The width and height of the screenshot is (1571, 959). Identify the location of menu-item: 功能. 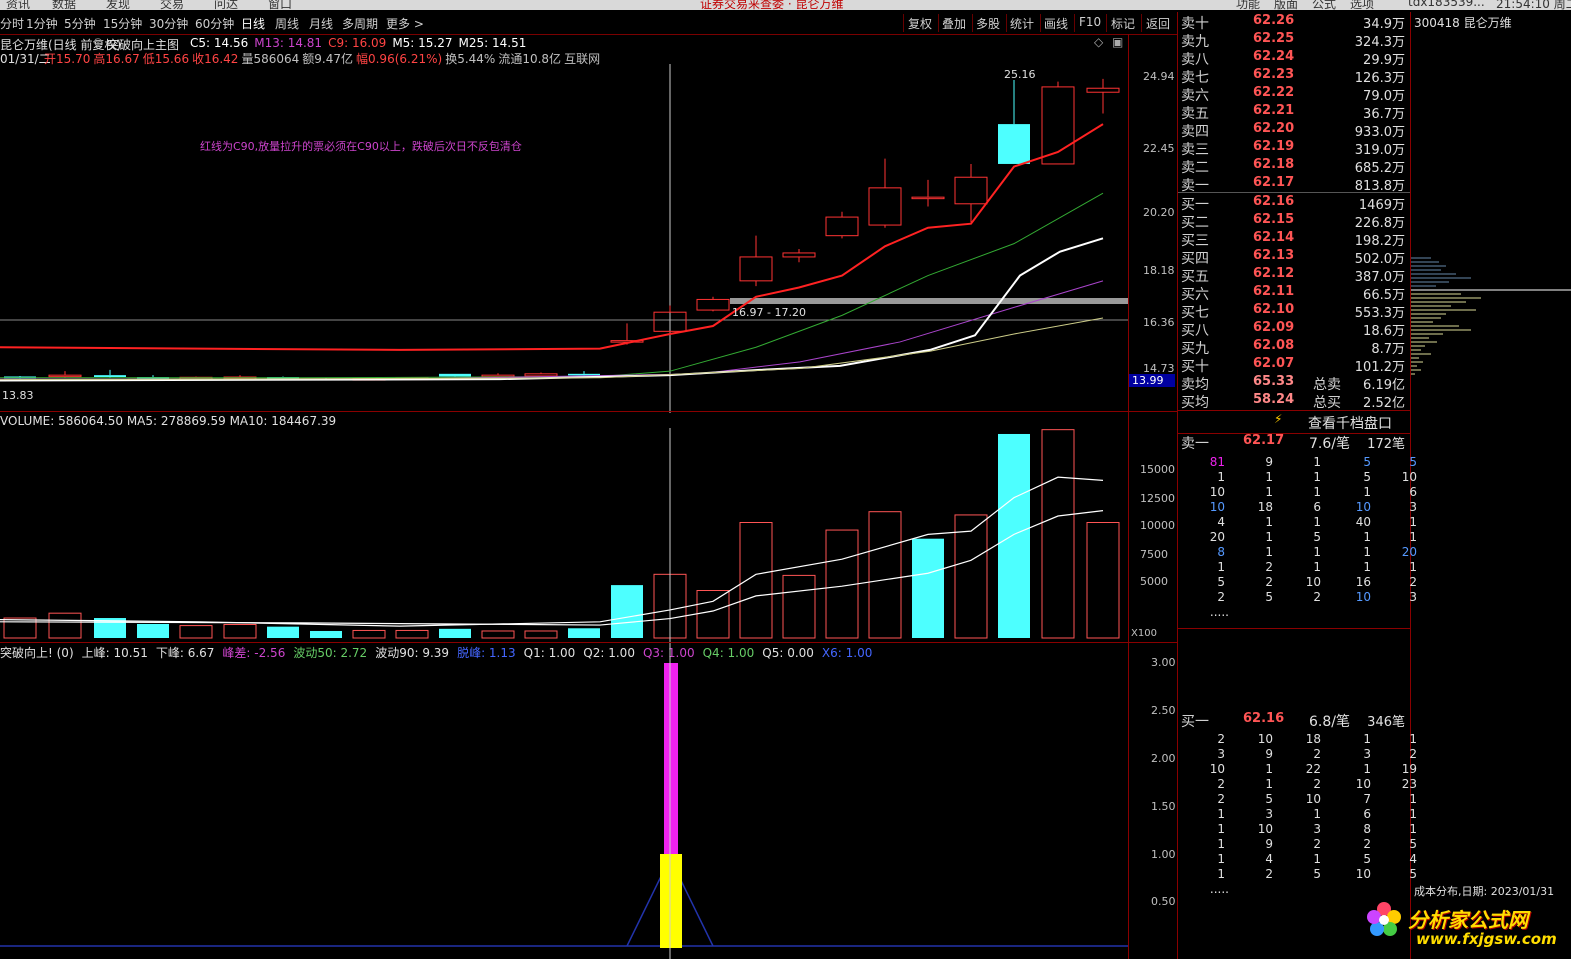
(1248, 5).